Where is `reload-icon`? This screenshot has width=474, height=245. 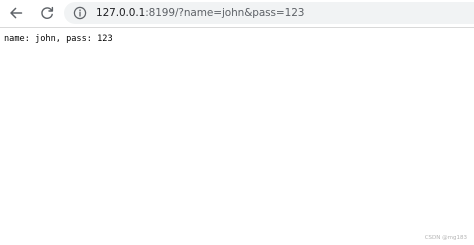
reload-icon is located at coordinates (47, 13).